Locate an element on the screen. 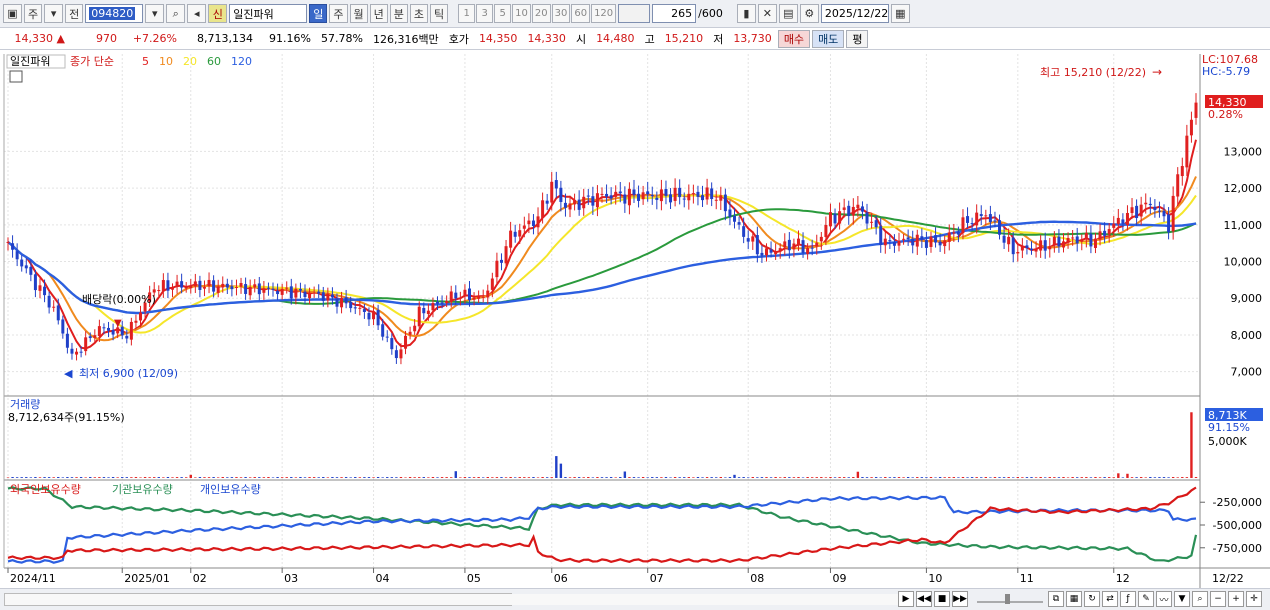 The height and width of the screenshot is (610, 1270). chevron-down-icon: ▾ is located at coordinates (54, 13).